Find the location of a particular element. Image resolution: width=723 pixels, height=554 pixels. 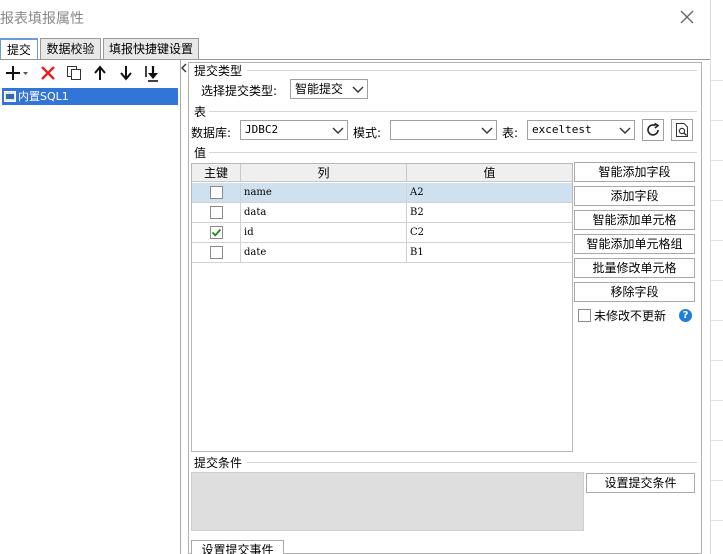

tab-shortcut-settings: 填报快捷键设置 is located at coordinates (151, 49).